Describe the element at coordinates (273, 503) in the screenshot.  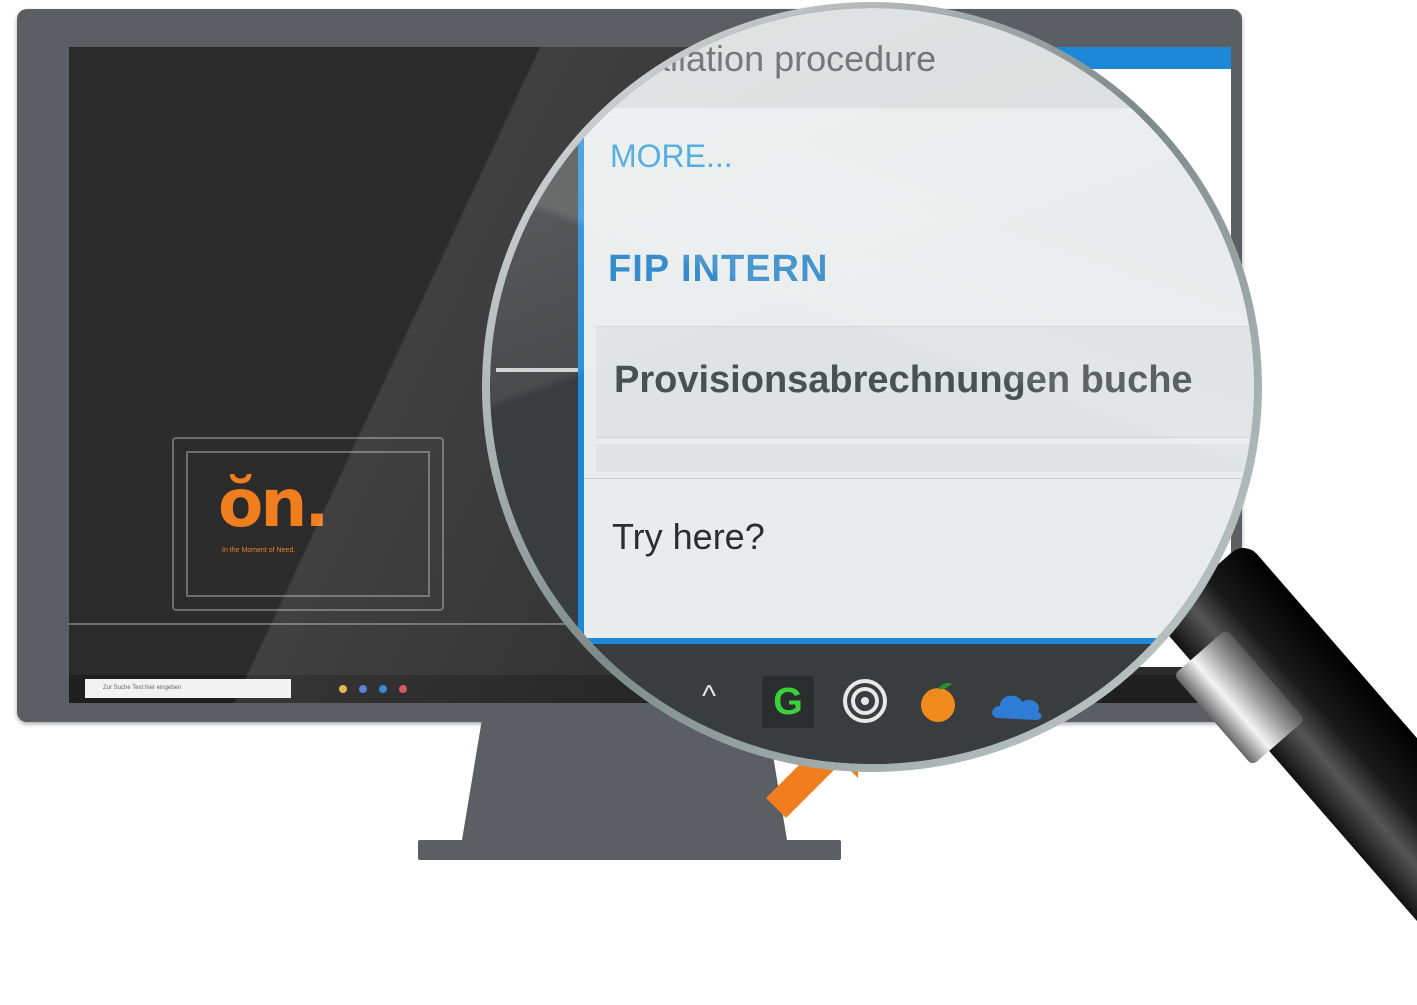
I see `brand-logo: ŏn.` at that location.